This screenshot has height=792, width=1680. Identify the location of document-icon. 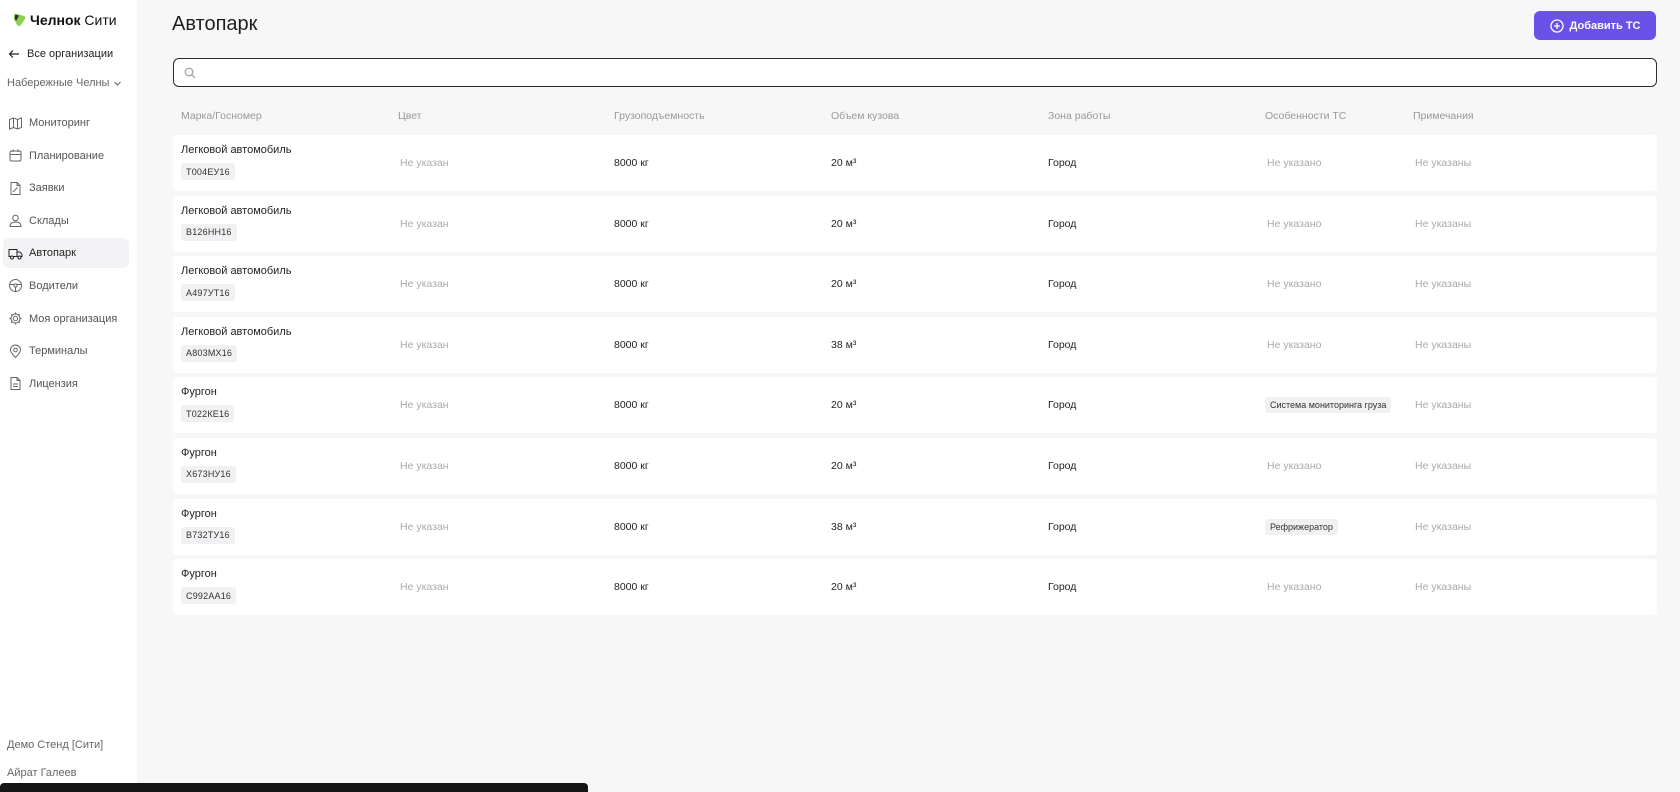
(15, 384).